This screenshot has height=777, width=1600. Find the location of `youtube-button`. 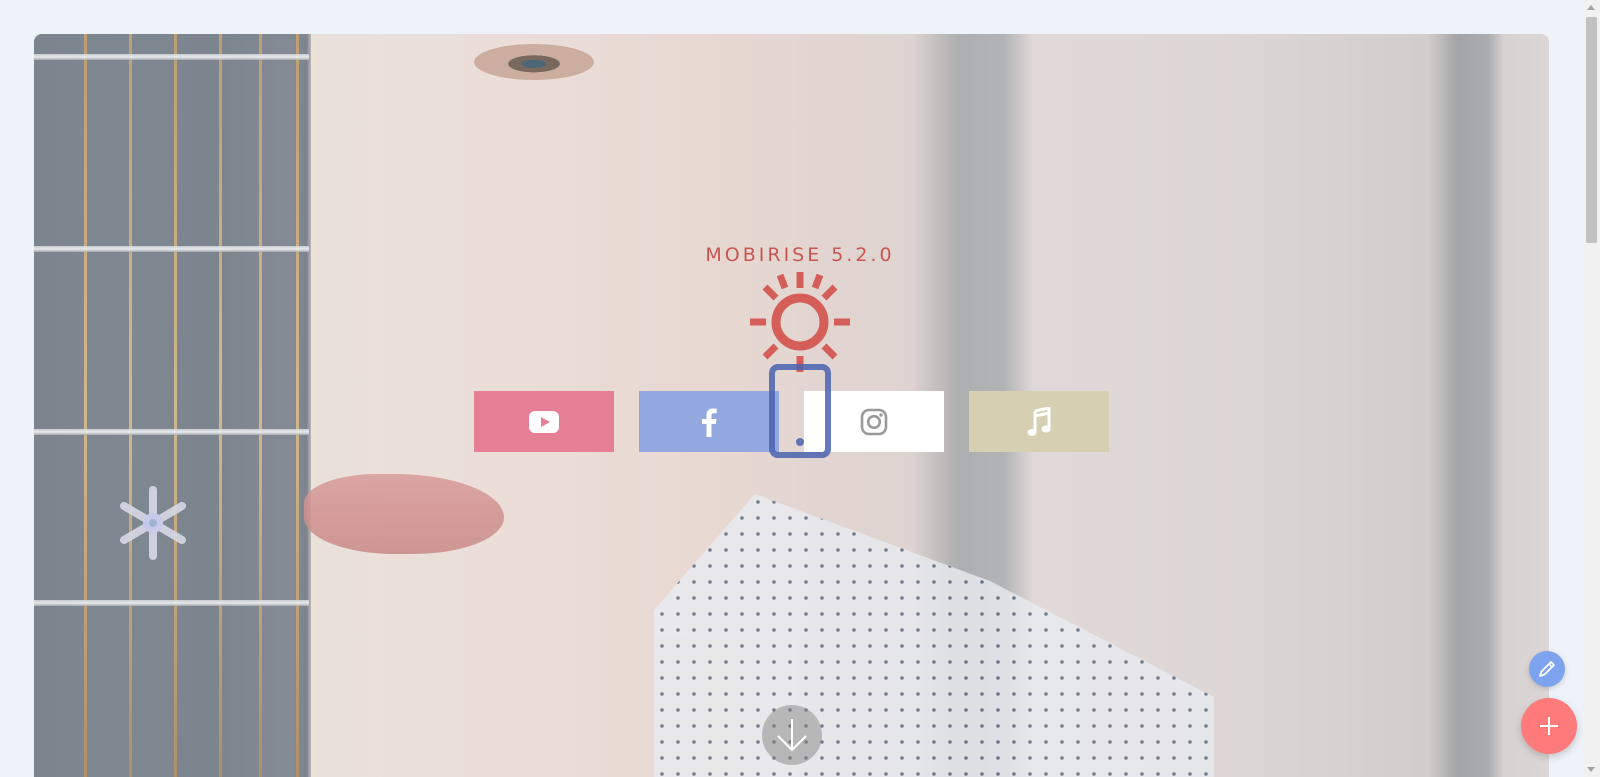

youtube-button is located at coordinates (544, 421).